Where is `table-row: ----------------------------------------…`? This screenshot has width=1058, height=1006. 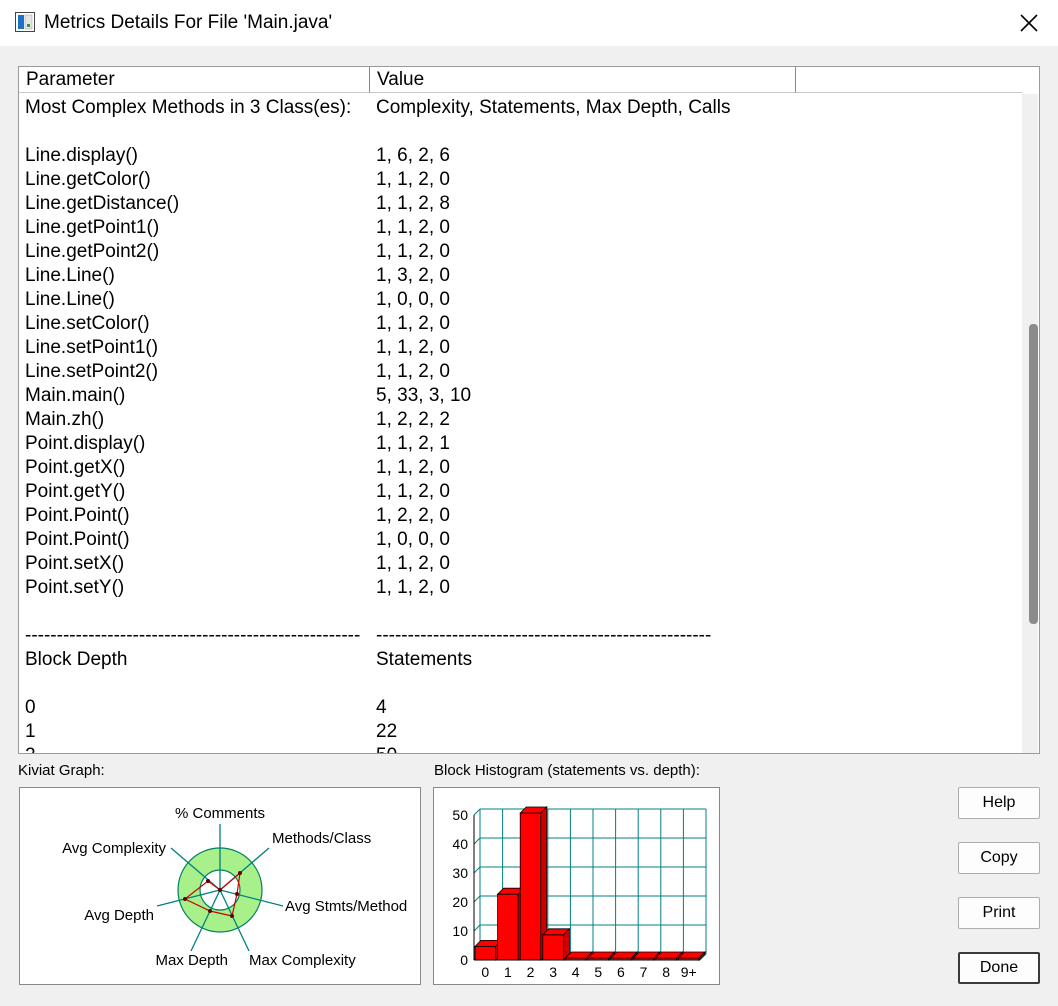
table-row: ----------------------------------------… is located at coordinates (519, 636).